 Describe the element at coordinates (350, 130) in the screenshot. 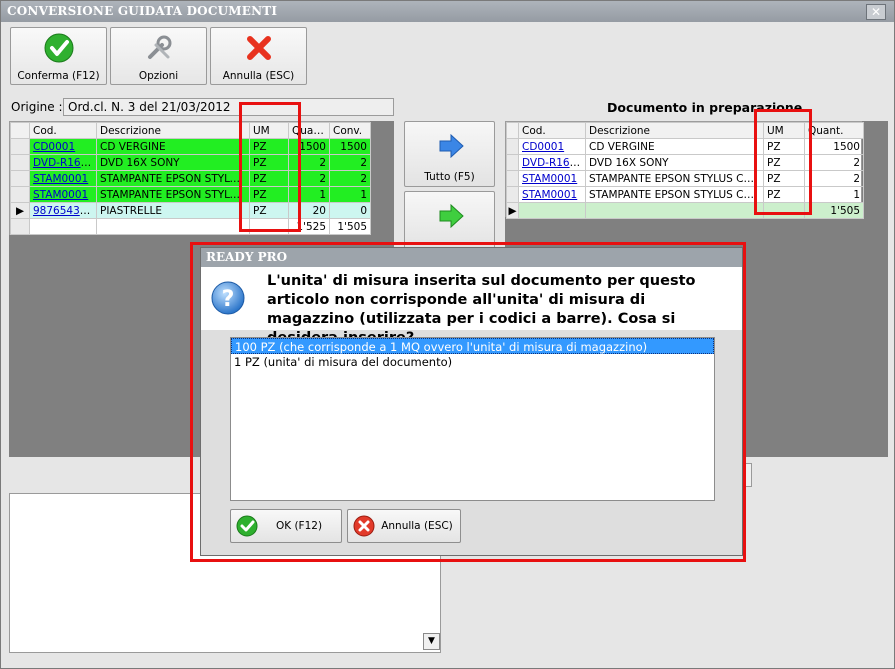

I see `col-conv: Conv.` at that location.